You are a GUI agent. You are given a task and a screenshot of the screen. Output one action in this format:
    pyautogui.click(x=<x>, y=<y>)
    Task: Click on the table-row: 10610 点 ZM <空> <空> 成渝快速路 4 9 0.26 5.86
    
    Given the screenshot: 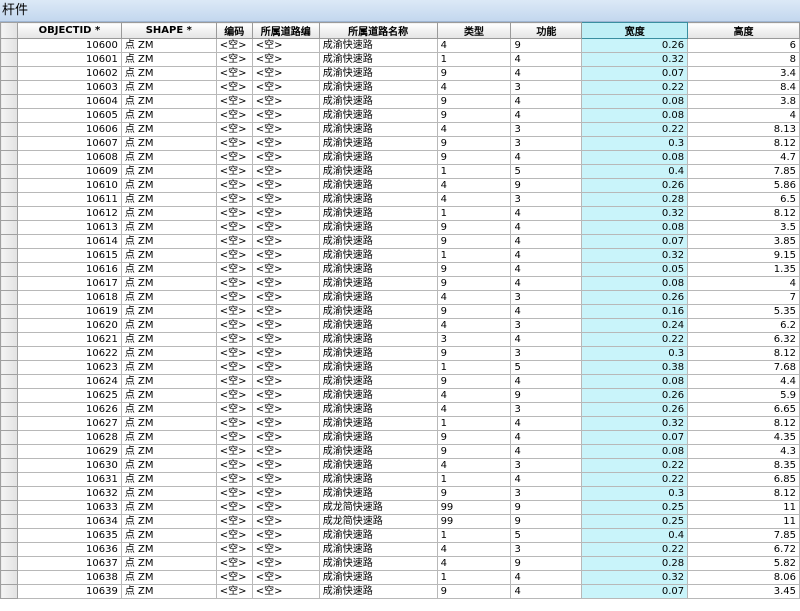 What is the action you would take?
    pyautogui.click(x=400, y=185)
    